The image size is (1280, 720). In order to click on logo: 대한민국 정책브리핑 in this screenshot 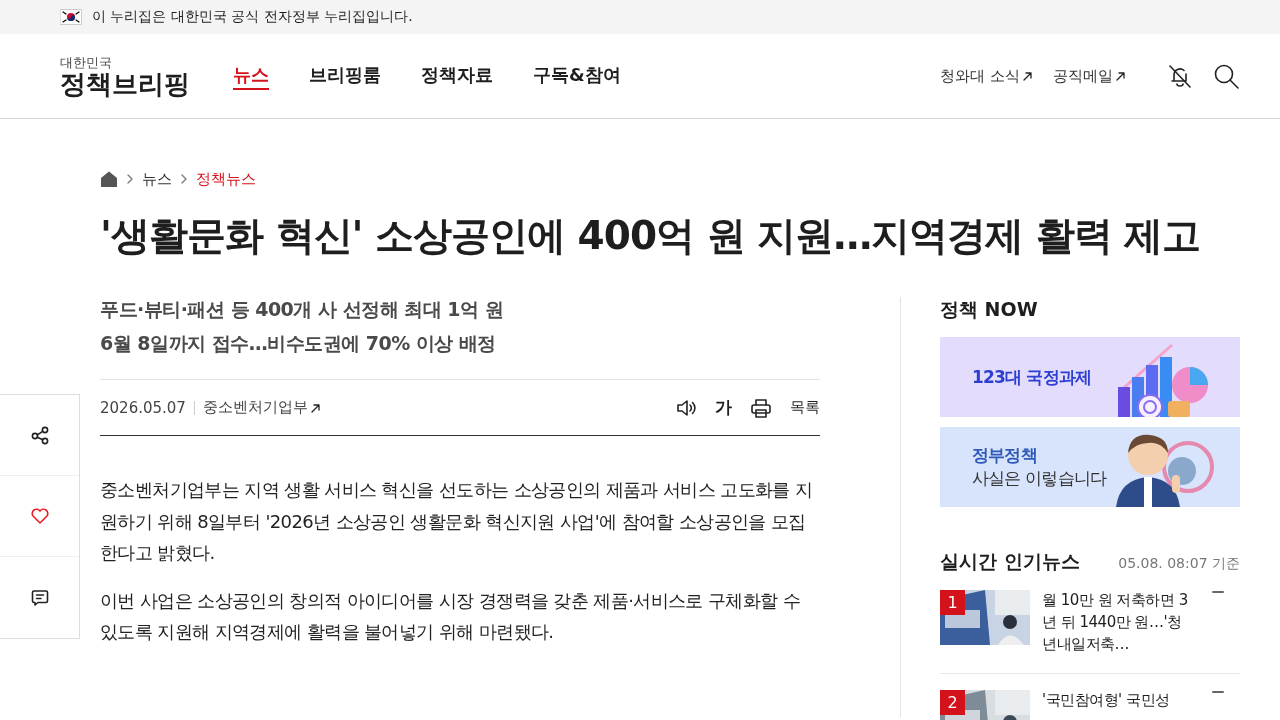, I will do `click(135, 76)`.